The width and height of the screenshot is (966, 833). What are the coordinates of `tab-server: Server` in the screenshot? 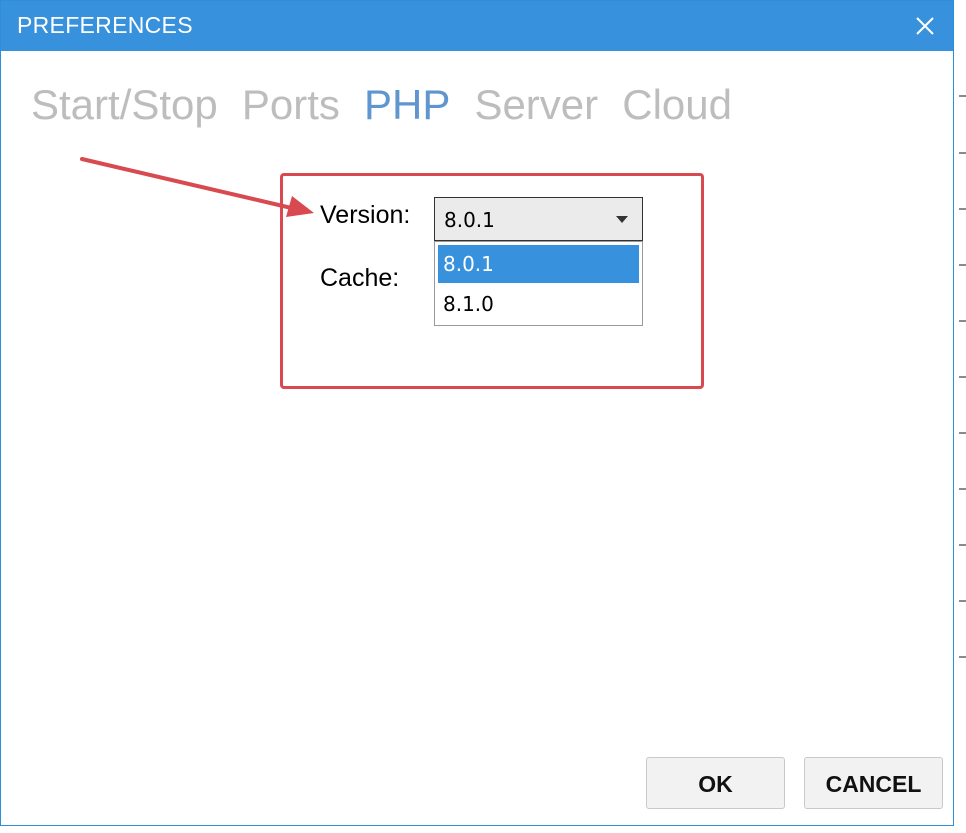 It's located at (536, 105).